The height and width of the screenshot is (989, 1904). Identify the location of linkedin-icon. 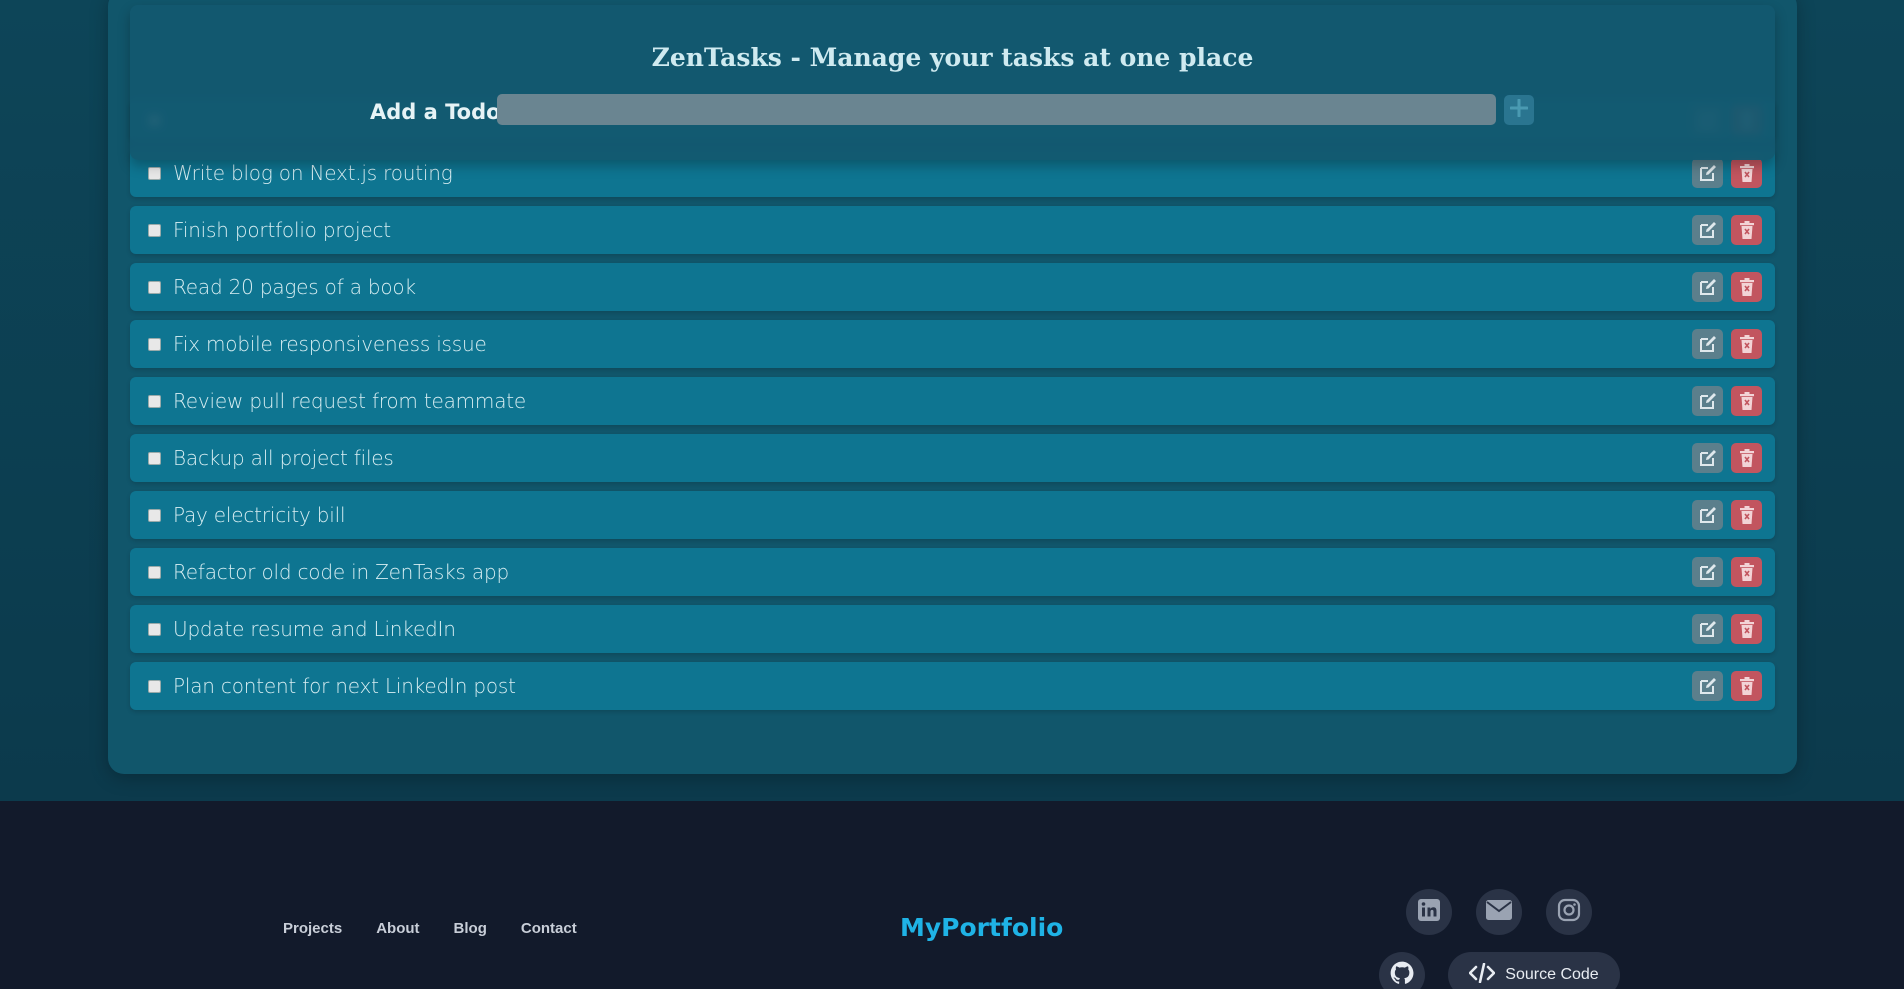
(1429, 912).